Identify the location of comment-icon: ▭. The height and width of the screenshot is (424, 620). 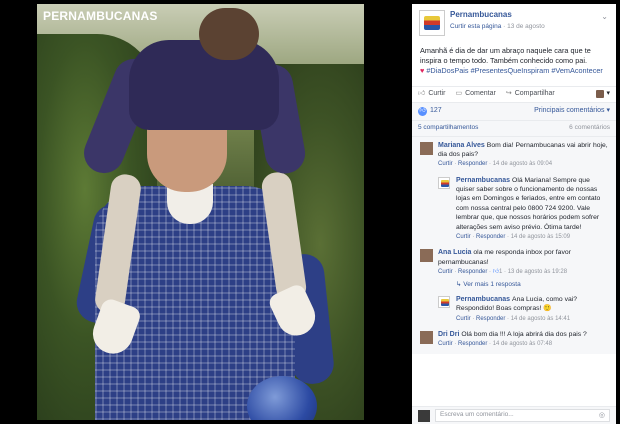
(459, 94).